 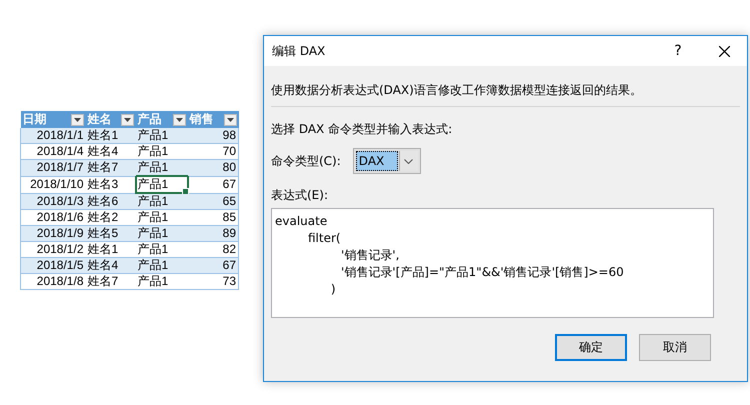 I want to click on table-cell: 2018/1/5, so click(x=53, y=266).